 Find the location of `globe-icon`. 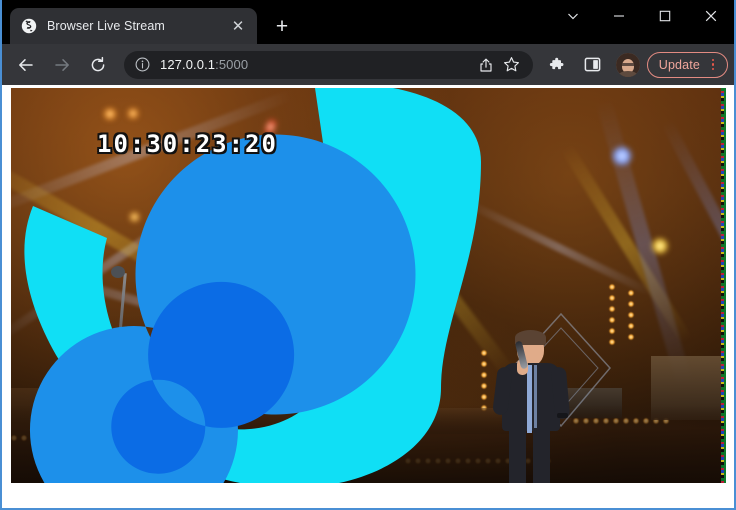

globe-icon is located at coordinates (29, 26).